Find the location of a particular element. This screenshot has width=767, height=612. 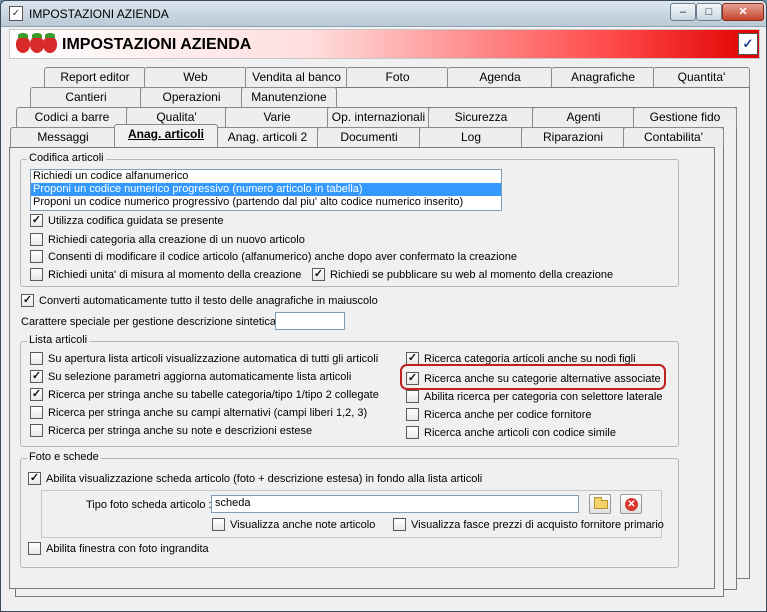

close-button: ✕ is located at coordinates (743, 12).